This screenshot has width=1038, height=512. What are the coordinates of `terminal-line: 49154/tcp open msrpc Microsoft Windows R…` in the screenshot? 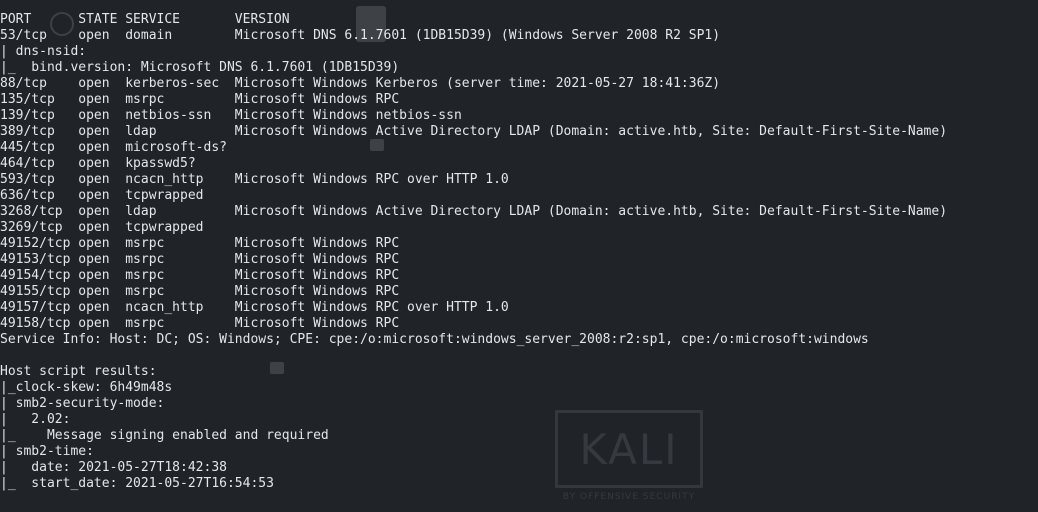 It's located at (200, 275).